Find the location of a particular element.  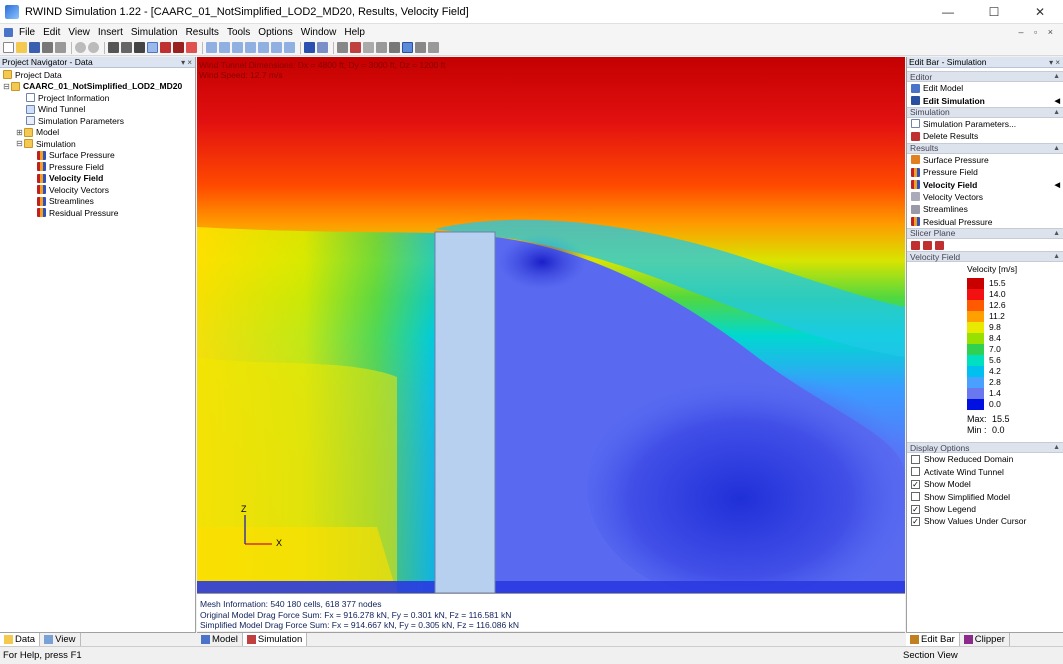

view-left-icon is located at coordinates (276, 47).